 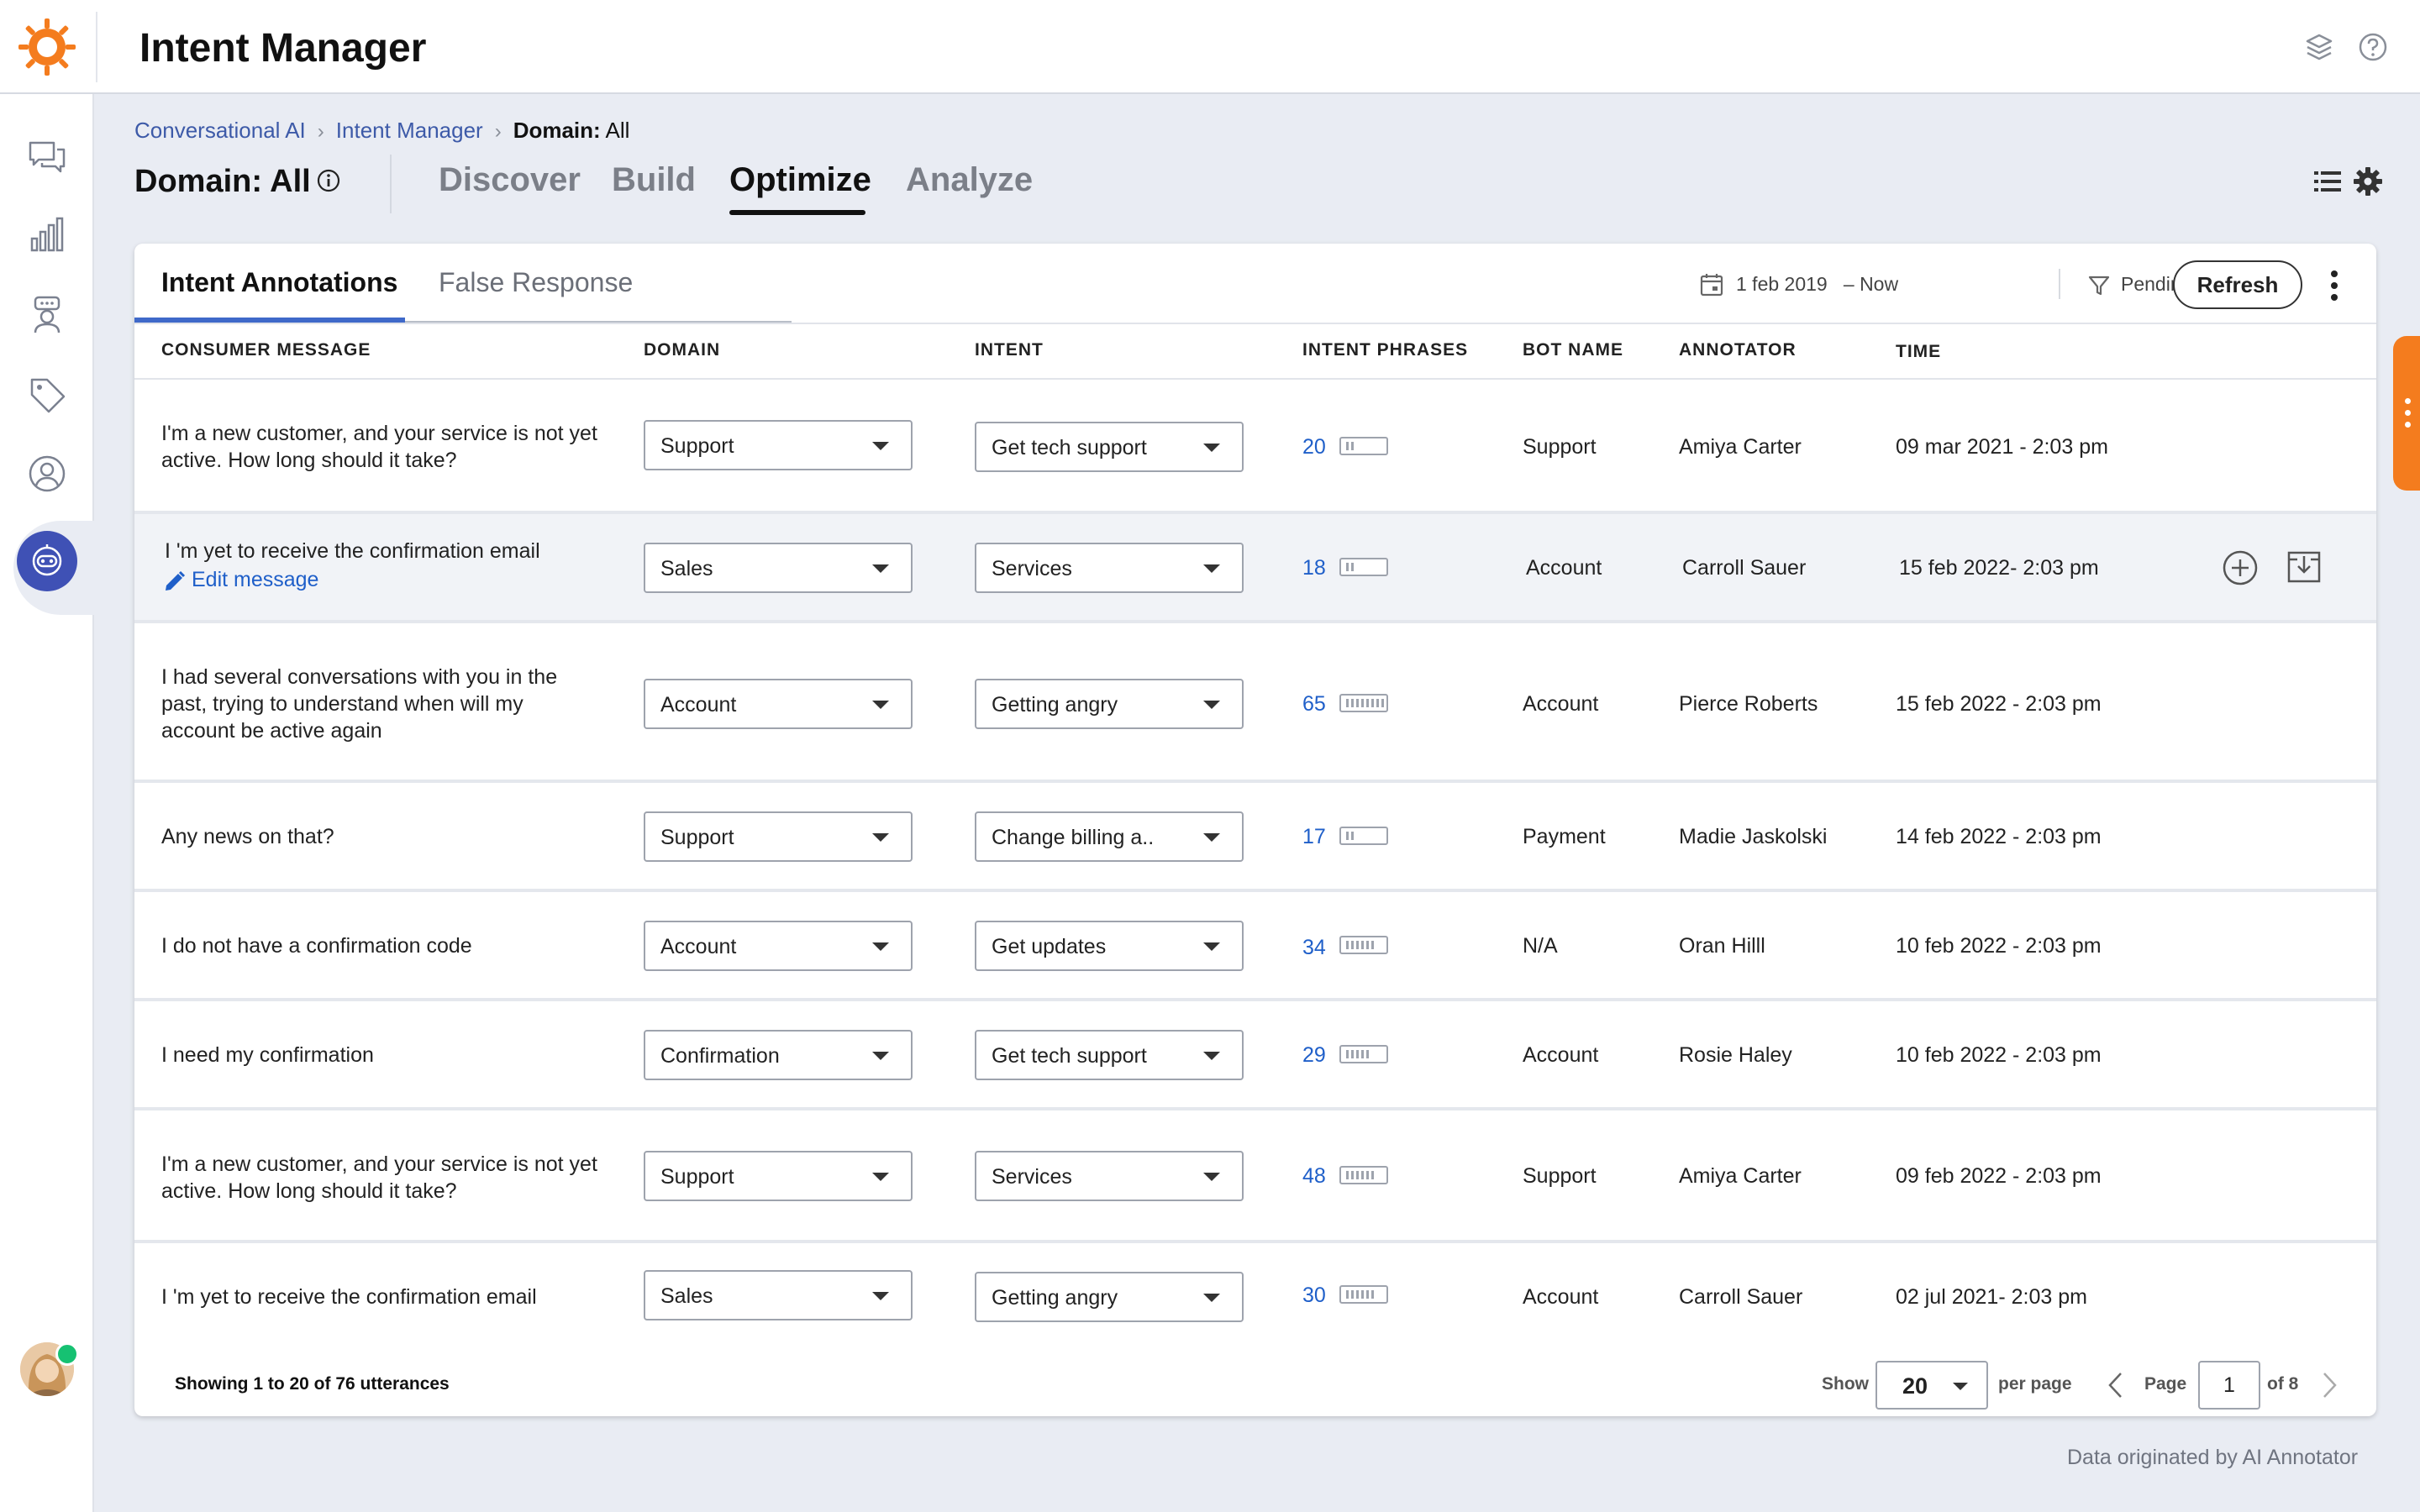 What do you see at coordinates (1748, 704) in the screenshot?
I see `annotator: Pierce Roberts` at bounding box center [1748, 704].